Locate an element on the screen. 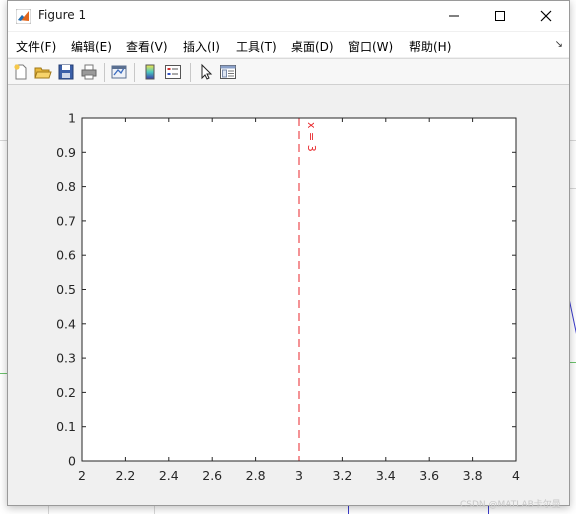 The width and height of the screenshot is (576, 514). y-tick-label: 0.8 is located at coordinates (66, 186).